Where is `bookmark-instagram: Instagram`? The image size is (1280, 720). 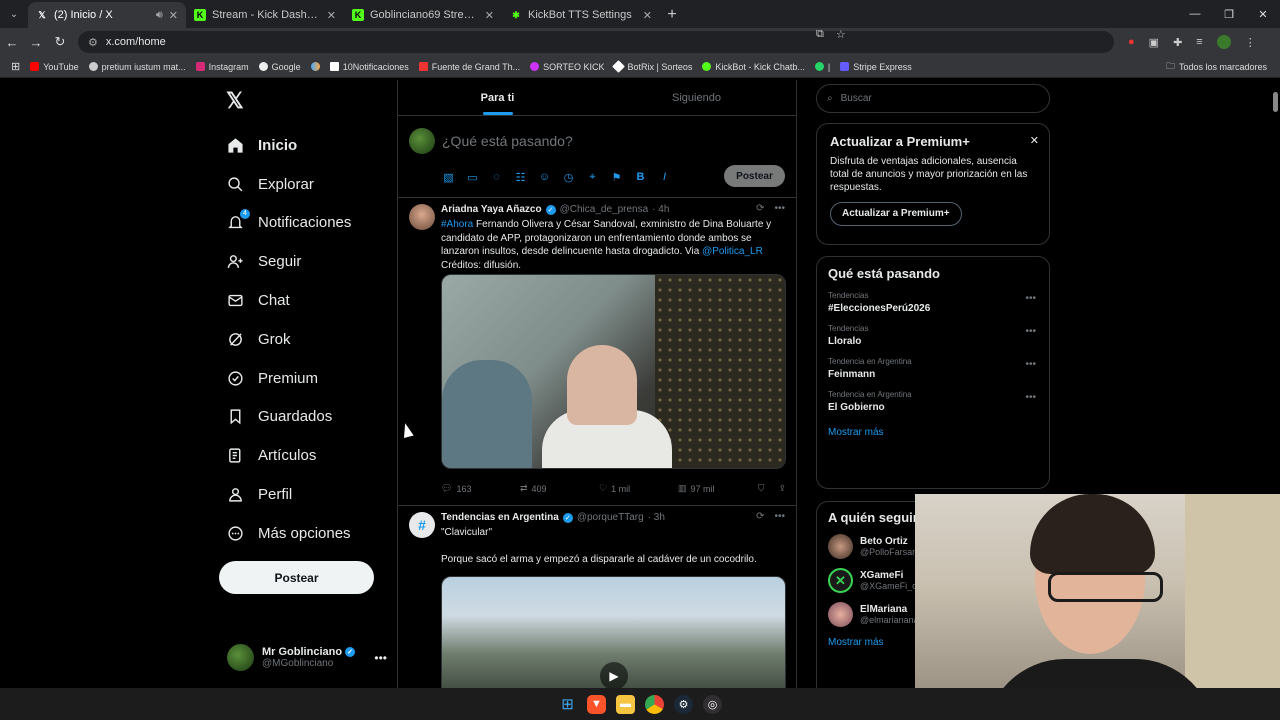 bookmark-instagram: Instagram is located at coordinates (222, 67).